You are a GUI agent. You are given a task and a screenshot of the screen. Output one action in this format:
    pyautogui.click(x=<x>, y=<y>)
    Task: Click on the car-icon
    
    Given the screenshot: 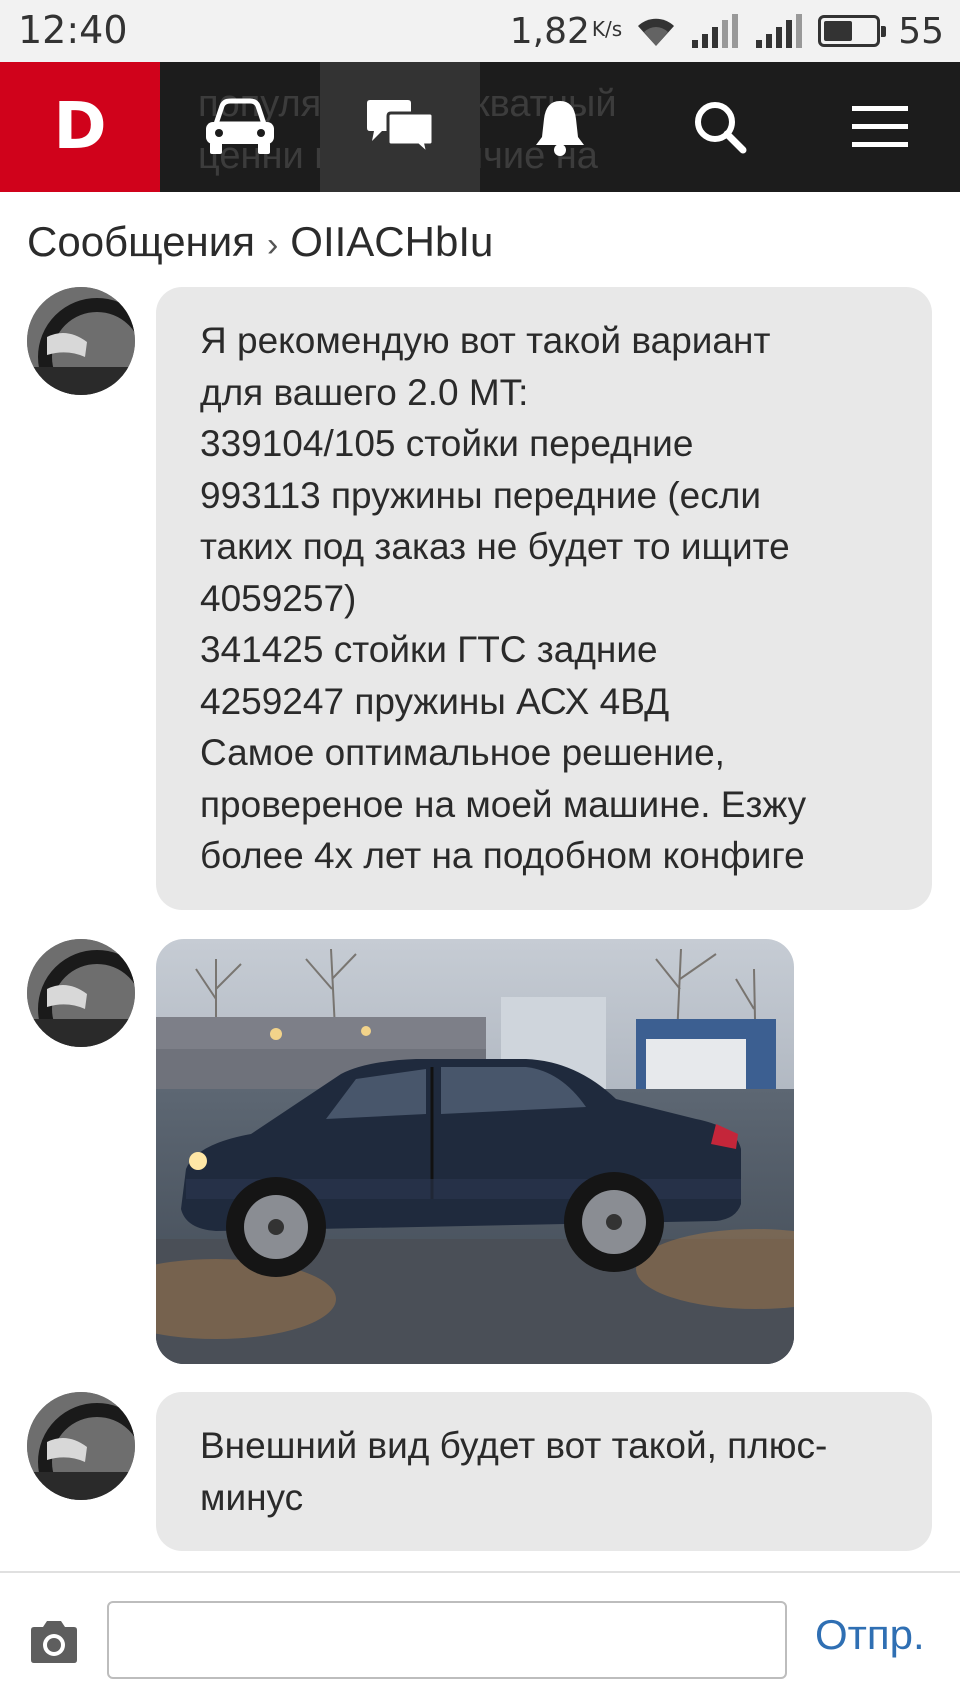 What is the action you would take?
    pyautogui.click(x=240, y=126)
    